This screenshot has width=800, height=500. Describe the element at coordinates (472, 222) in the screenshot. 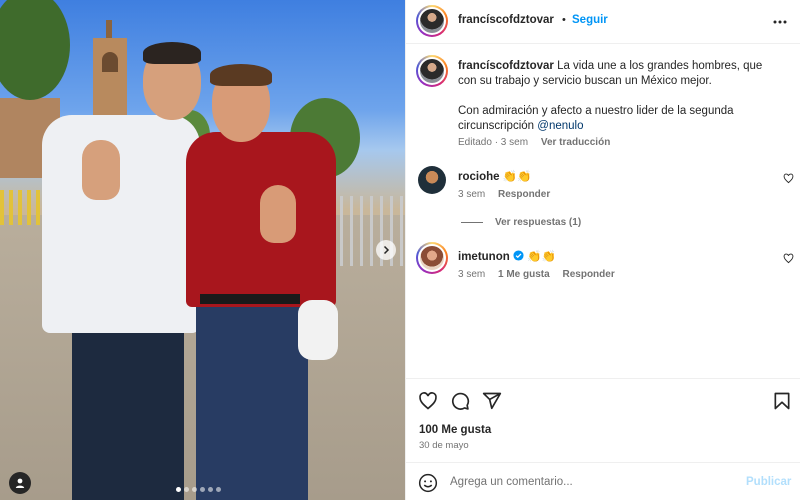

I see `replies-divider` at that location.